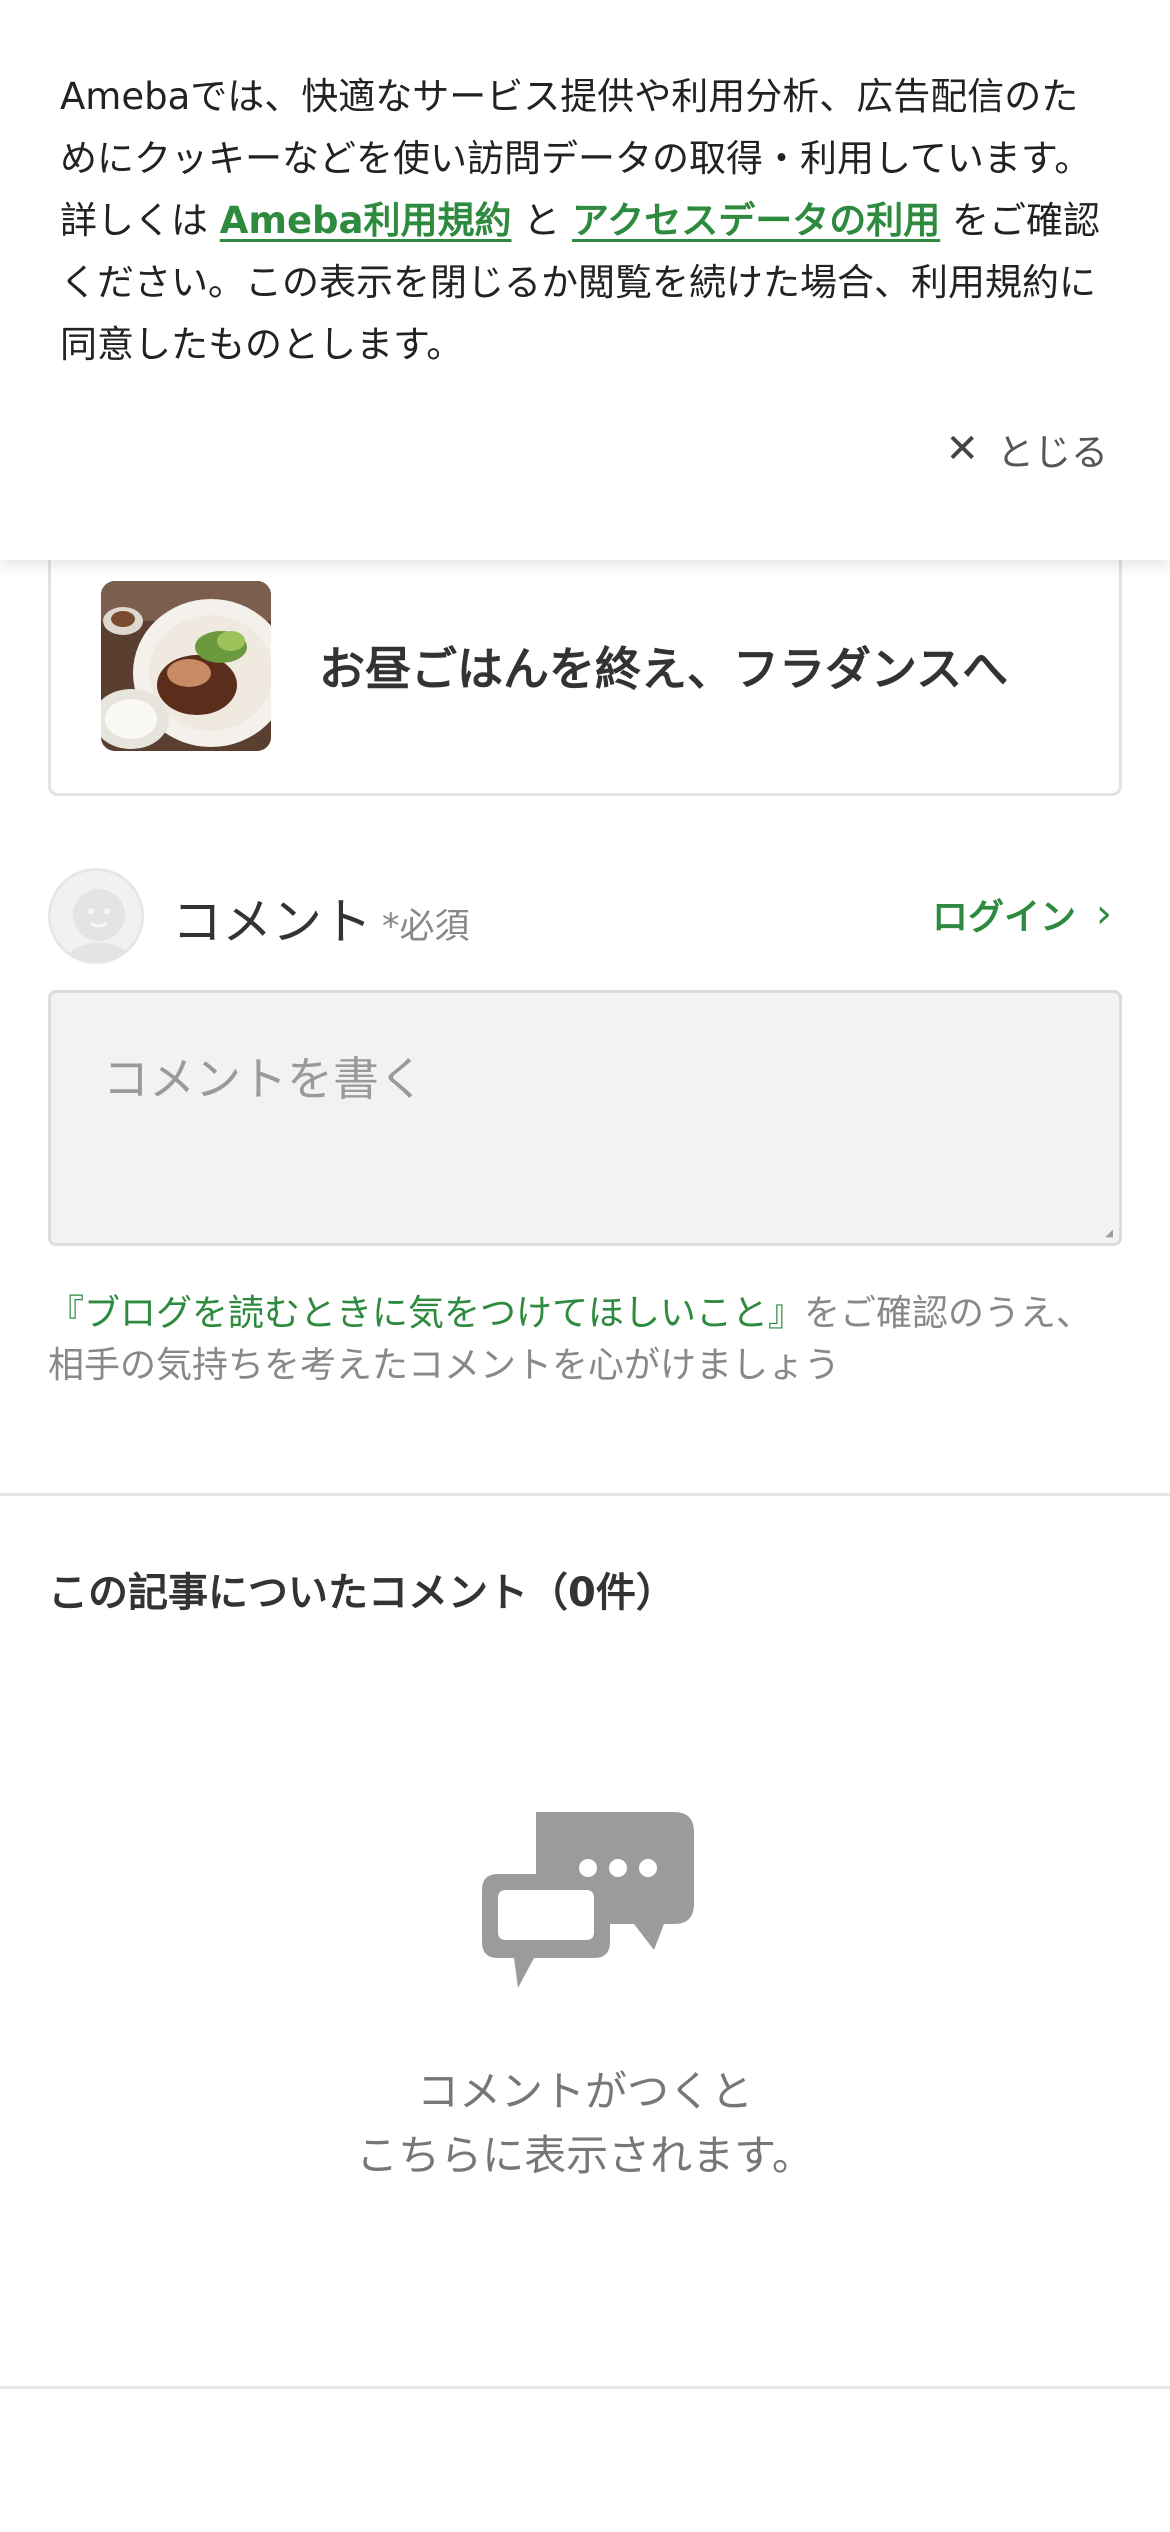  I want to click on required-indicator: *必須, so click(426, 927).